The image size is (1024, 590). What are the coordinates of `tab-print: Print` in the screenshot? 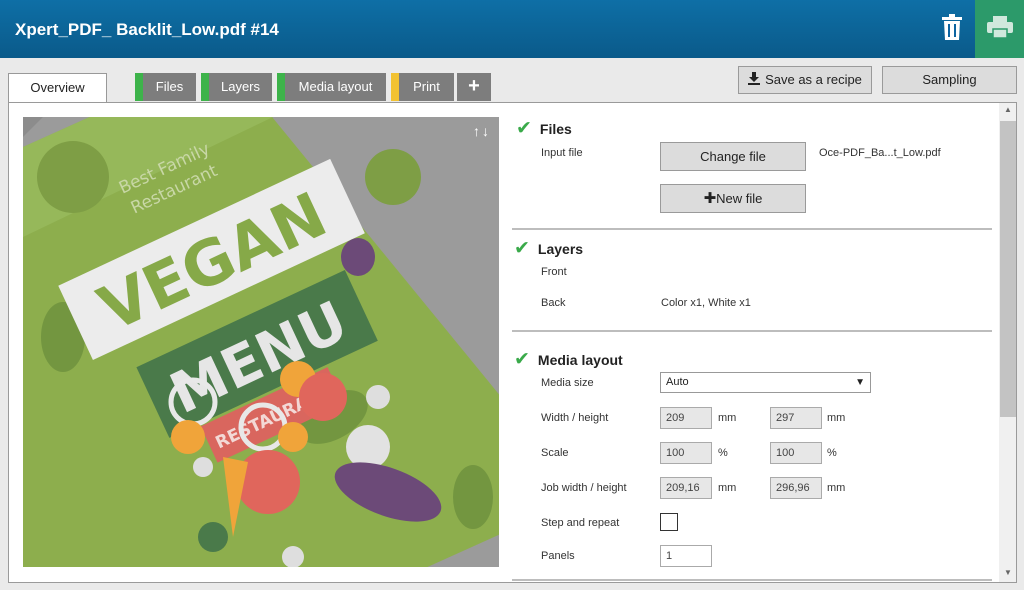 It's located at (422, 87).